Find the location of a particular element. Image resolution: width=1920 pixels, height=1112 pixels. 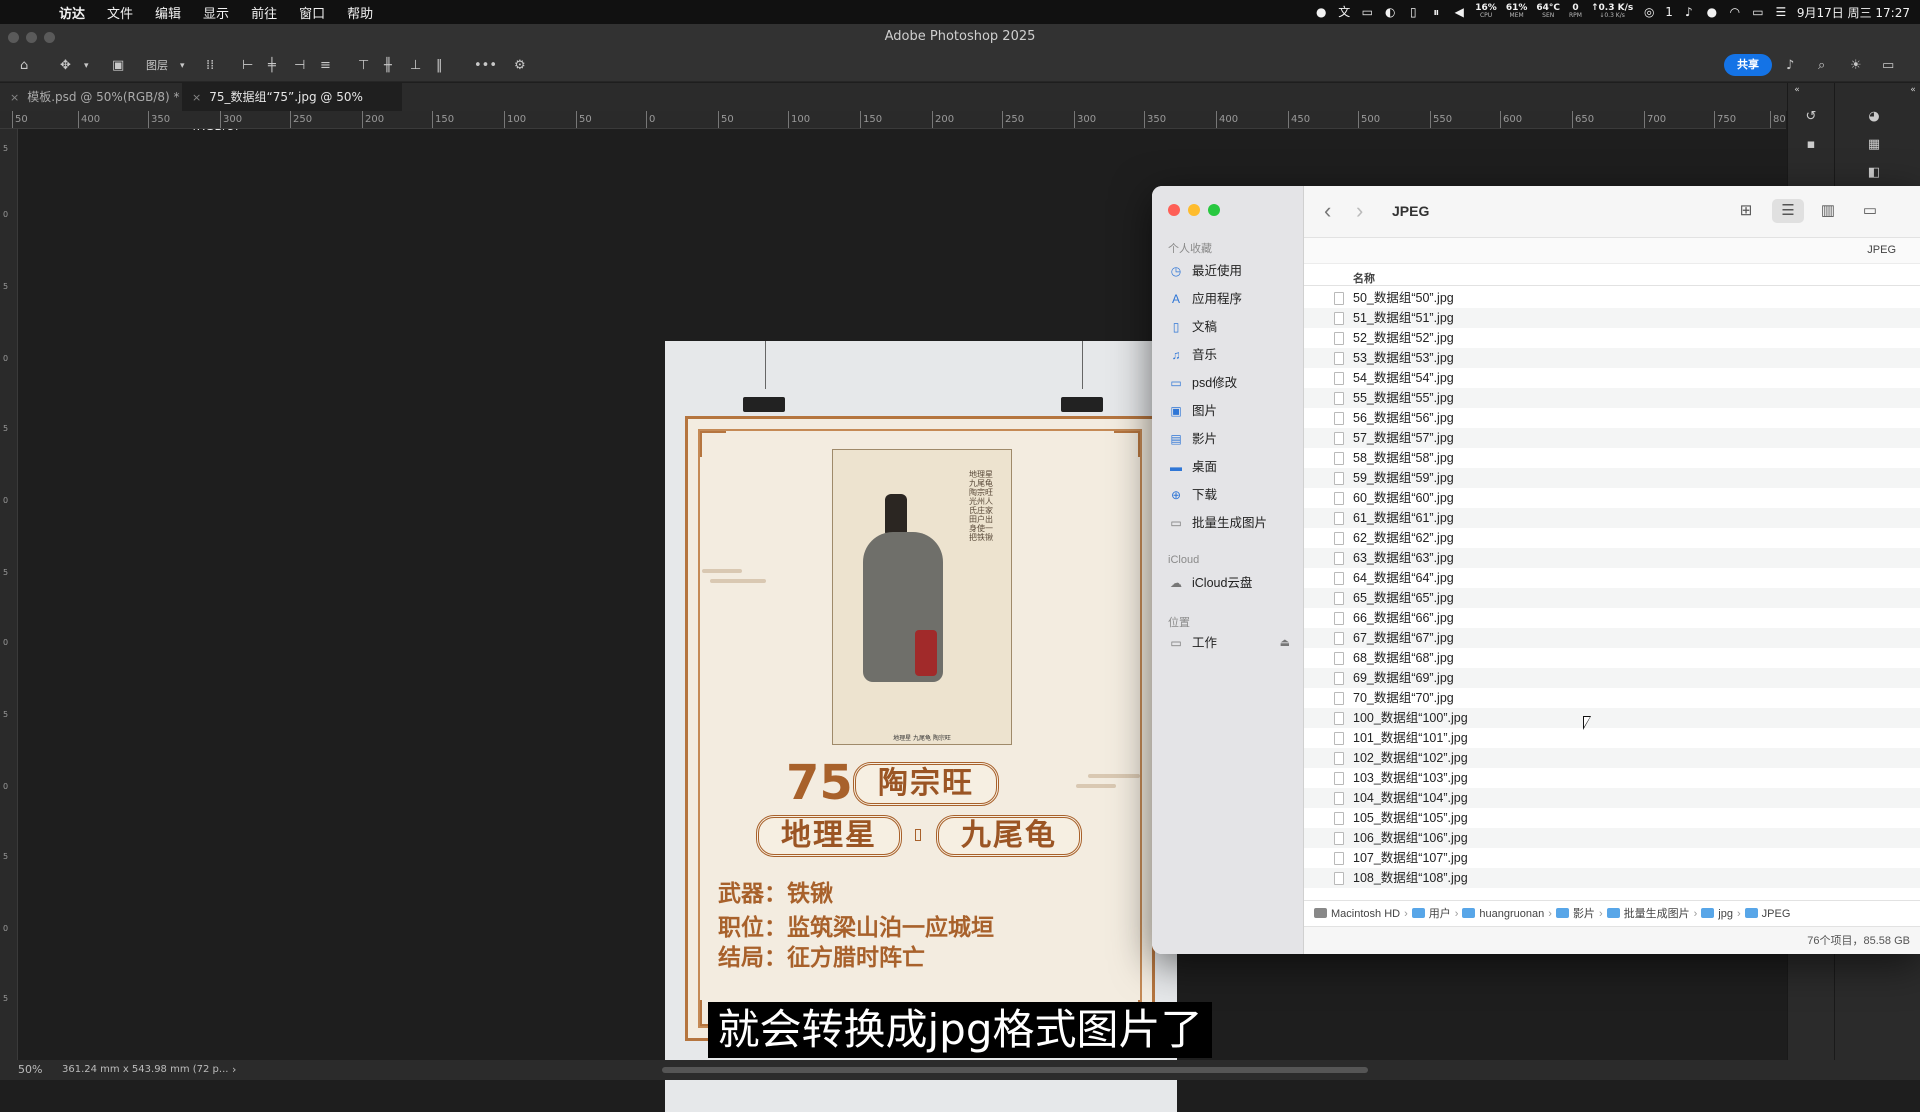

move-tool-icon: ✥ is located at coordinates (65, 66).